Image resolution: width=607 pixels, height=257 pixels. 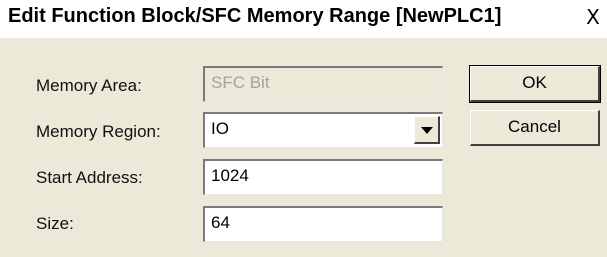 I want to click on cancel-button: Cancel, so click(x=535, y=128).